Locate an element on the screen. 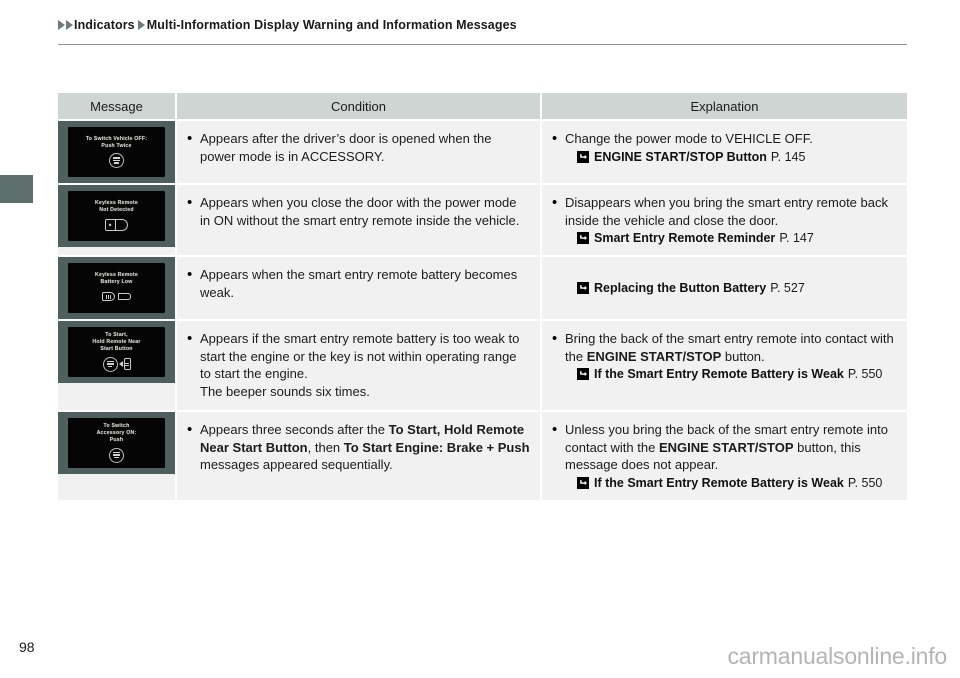 Image resolution: width=960 pixels, height=678 pixels. mid-display-frame: To Switch Accessory ON: Push is located at coordinates (116, 443).